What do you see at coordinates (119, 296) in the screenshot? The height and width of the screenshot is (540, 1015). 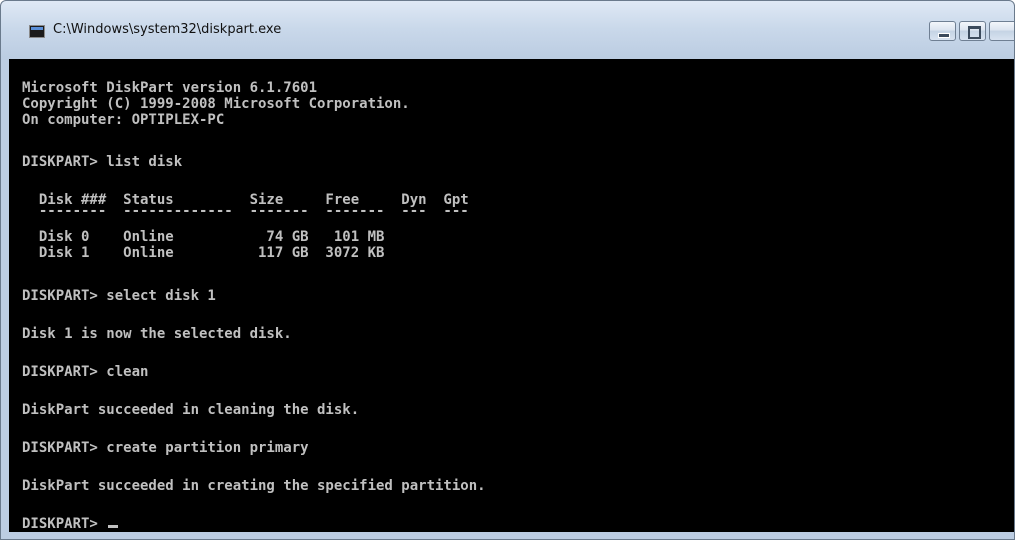 I see `console-line: DISKPART> select disk 1` at bounding box center [119, 296].